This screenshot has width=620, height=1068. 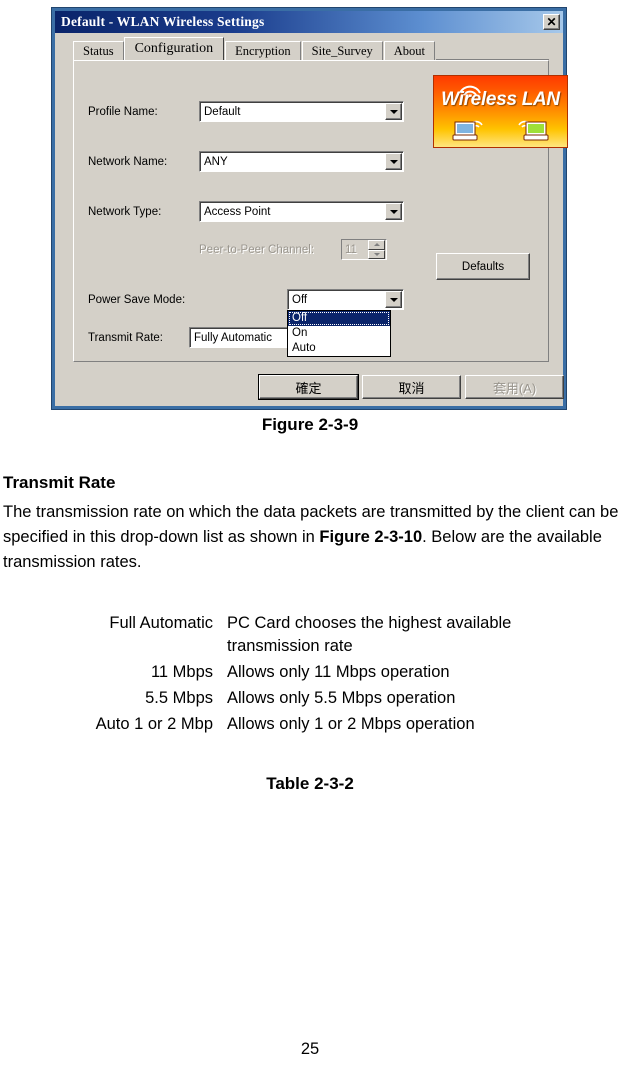 What do you see at coordinates (339, 348) in the screenshot?
I see `dropdown-option-auto: Auto` at bounding box center [339, 348].